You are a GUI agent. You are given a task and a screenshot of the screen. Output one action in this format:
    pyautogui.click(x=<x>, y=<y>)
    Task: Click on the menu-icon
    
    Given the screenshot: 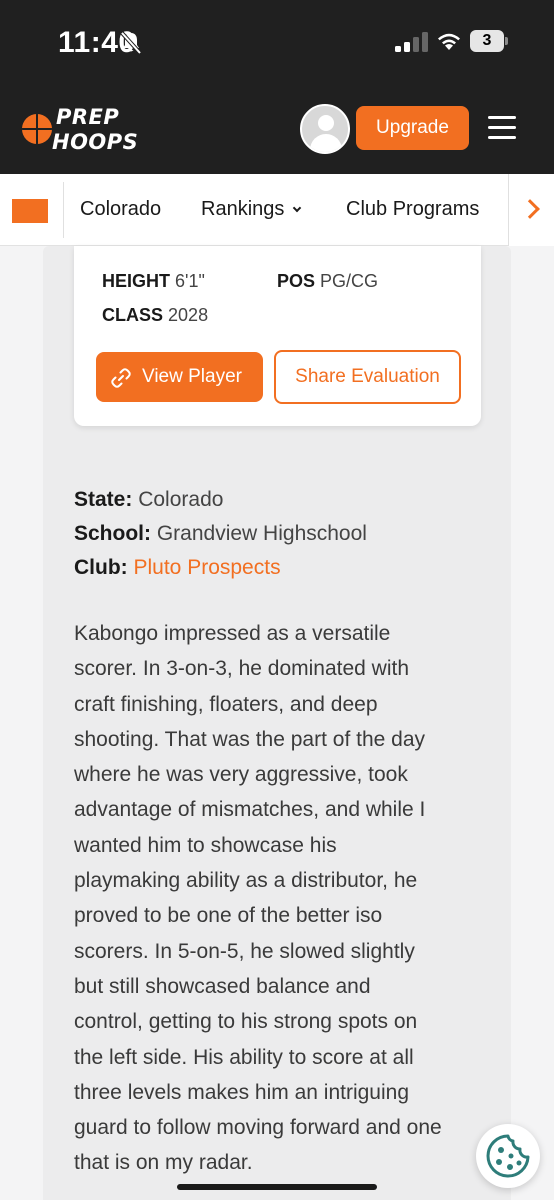 What is the action you would take?
    pyautogui.click(x=502, y=128)
    